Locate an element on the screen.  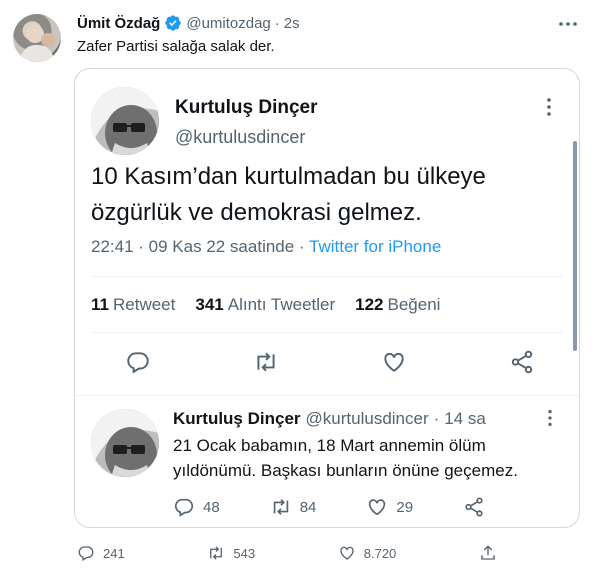
retweet-count: 543 is located at coordinates (244, 553).